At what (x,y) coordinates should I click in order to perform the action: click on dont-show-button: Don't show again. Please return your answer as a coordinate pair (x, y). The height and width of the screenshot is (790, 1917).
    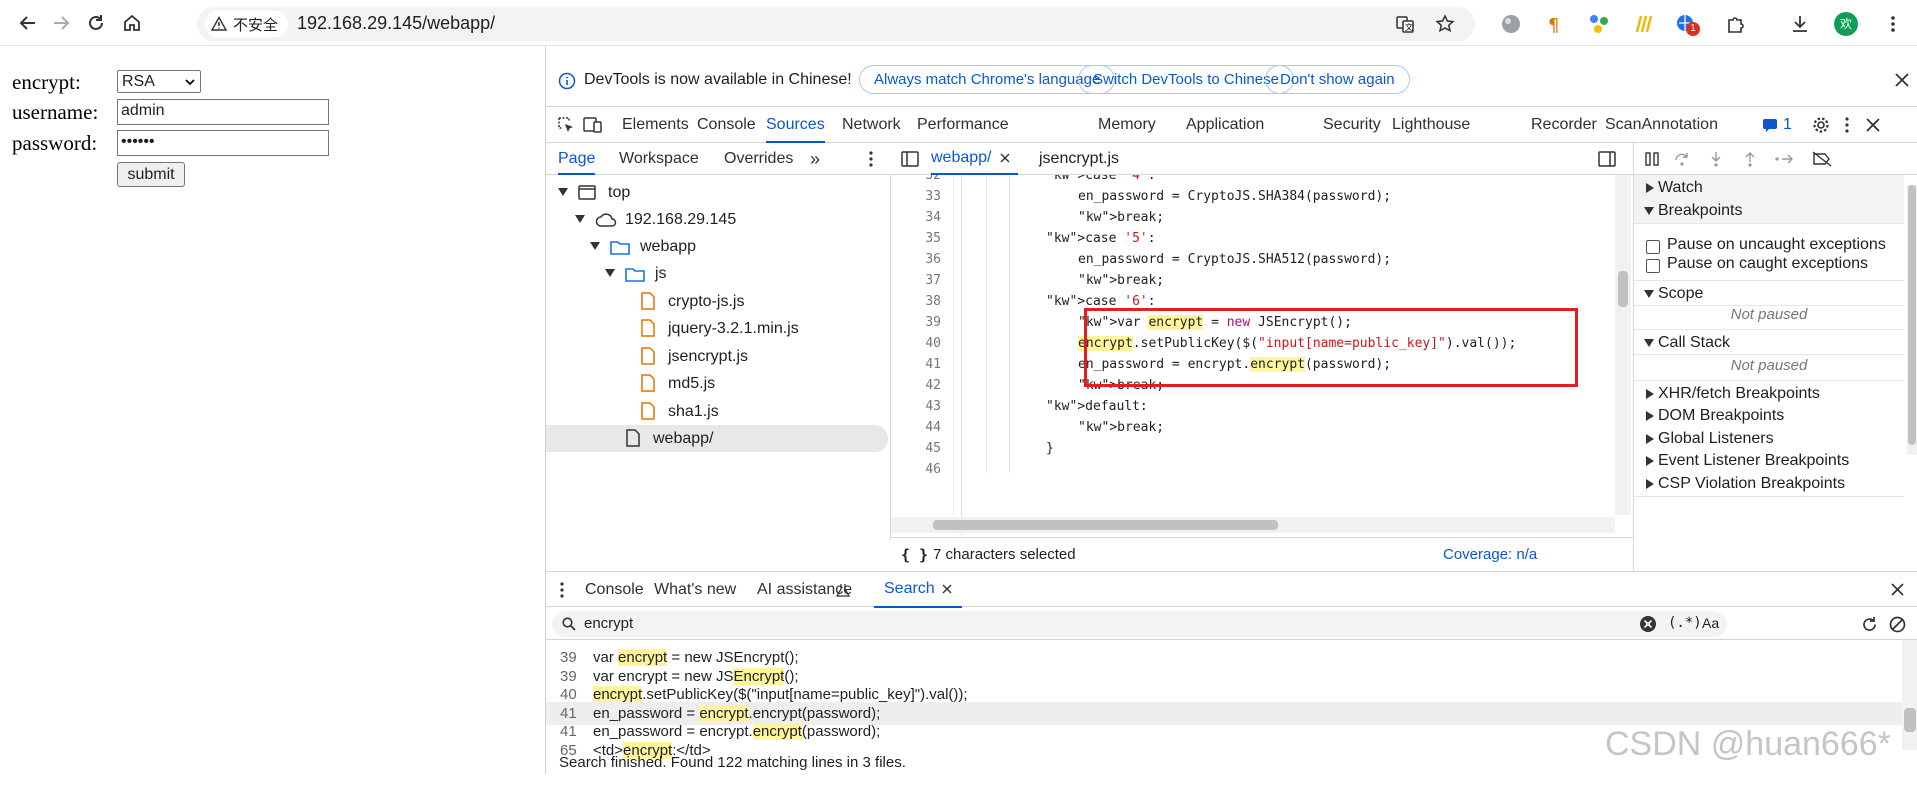
    Looking at the image, I should click on (1337, 79).